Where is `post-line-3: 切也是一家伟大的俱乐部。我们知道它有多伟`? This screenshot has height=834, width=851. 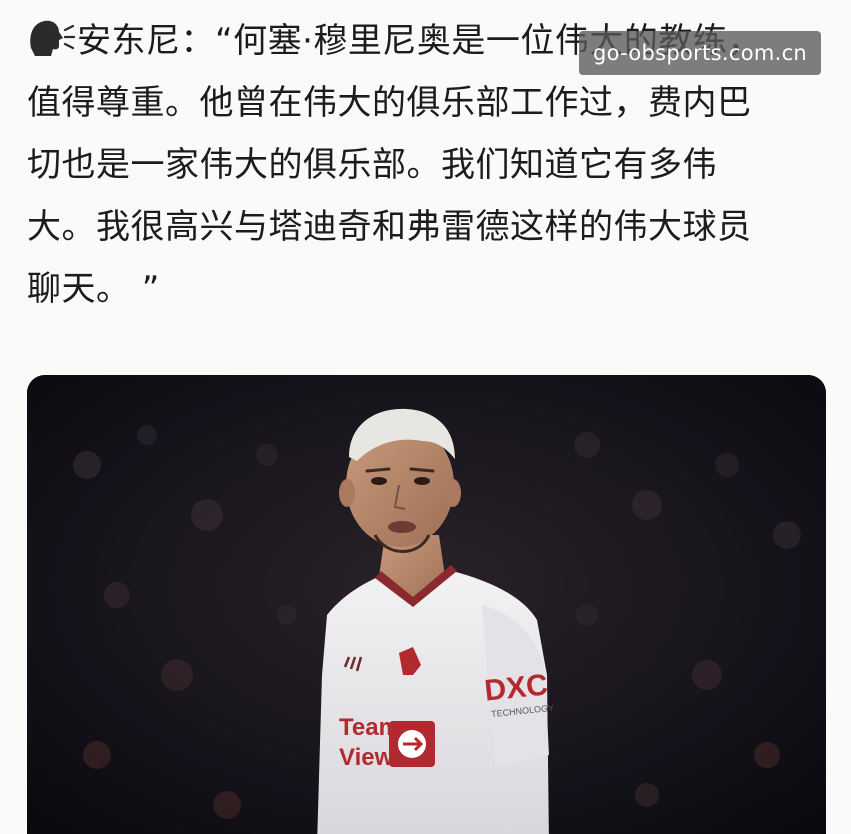 post-line-3: 切也是一家伟大的俱乐部。我们知道它有多伟 is located at coordinates (372, 165).